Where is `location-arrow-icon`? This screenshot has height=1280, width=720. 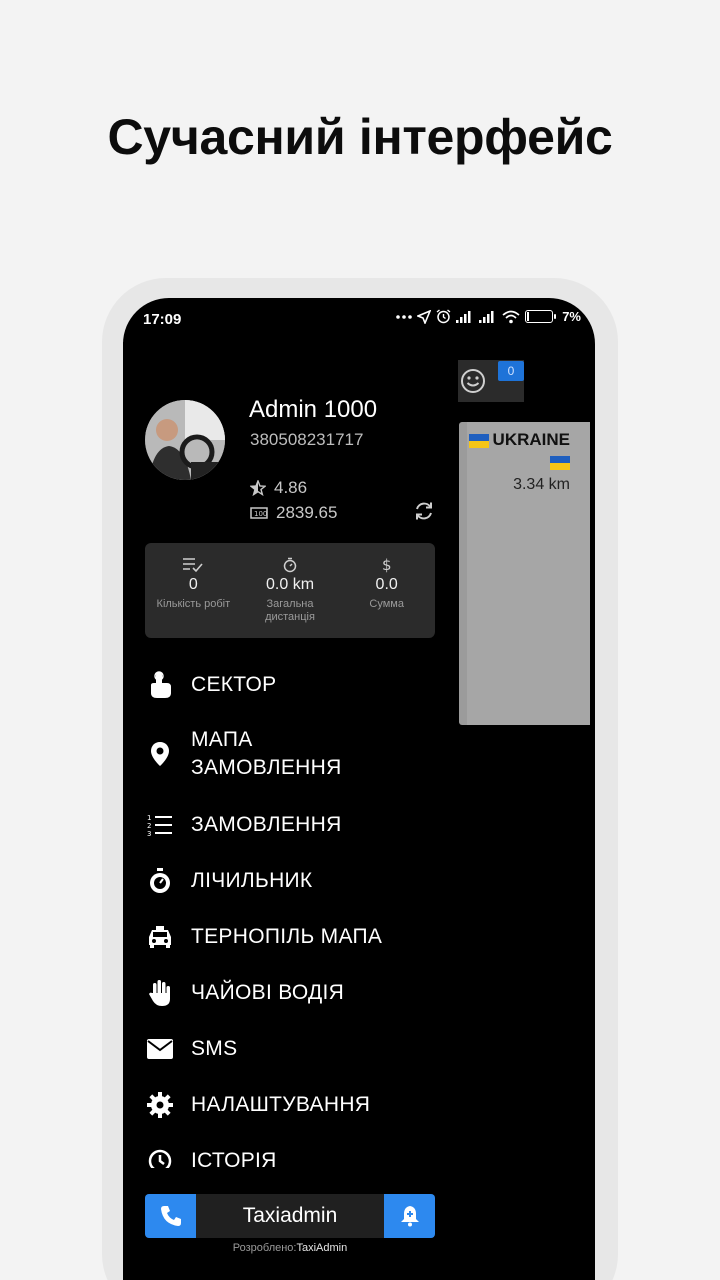 location-arrow-icon is located at coordinates (424, 316).